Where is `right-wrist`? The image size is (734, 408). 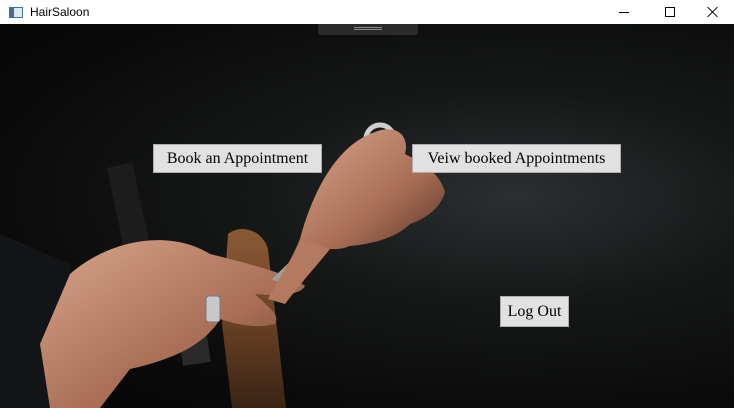
right-wrist is located at coordinates (299, 271).